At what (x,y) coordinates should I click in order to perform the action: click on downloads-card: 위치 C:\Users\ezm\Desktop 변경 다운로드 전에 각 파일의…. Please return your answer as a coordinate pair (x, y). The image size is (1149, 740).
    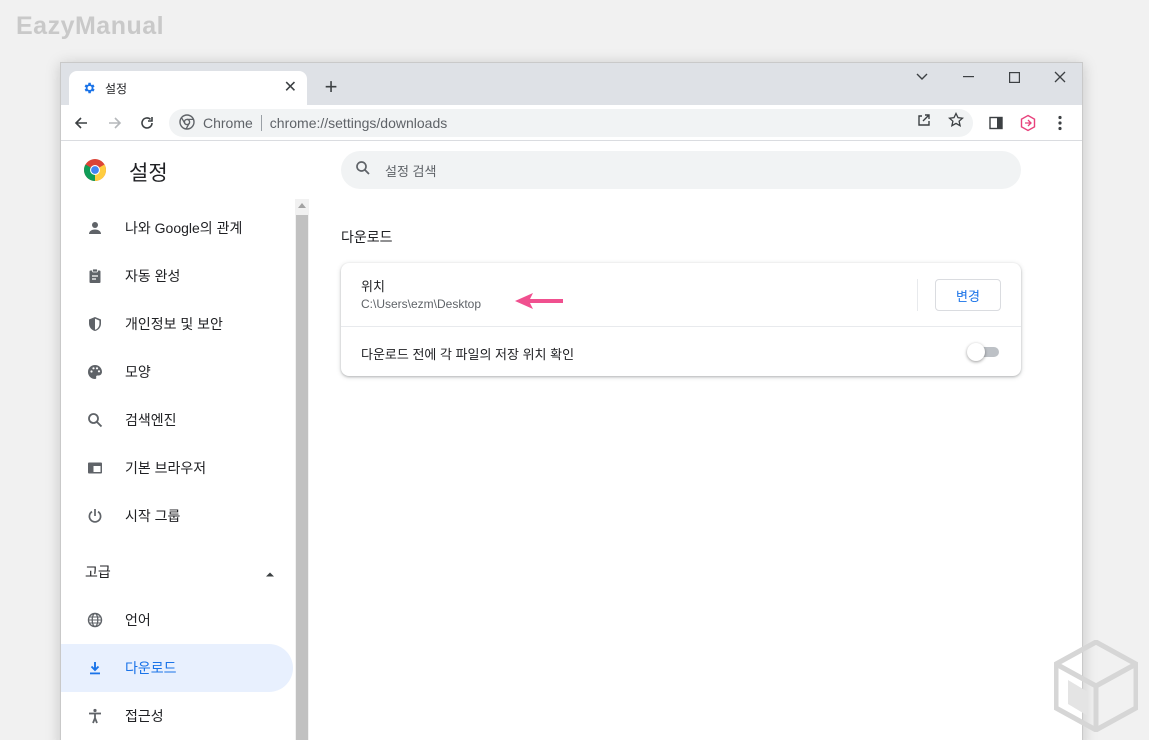
    Looking at the image, I should click on (681, 319).